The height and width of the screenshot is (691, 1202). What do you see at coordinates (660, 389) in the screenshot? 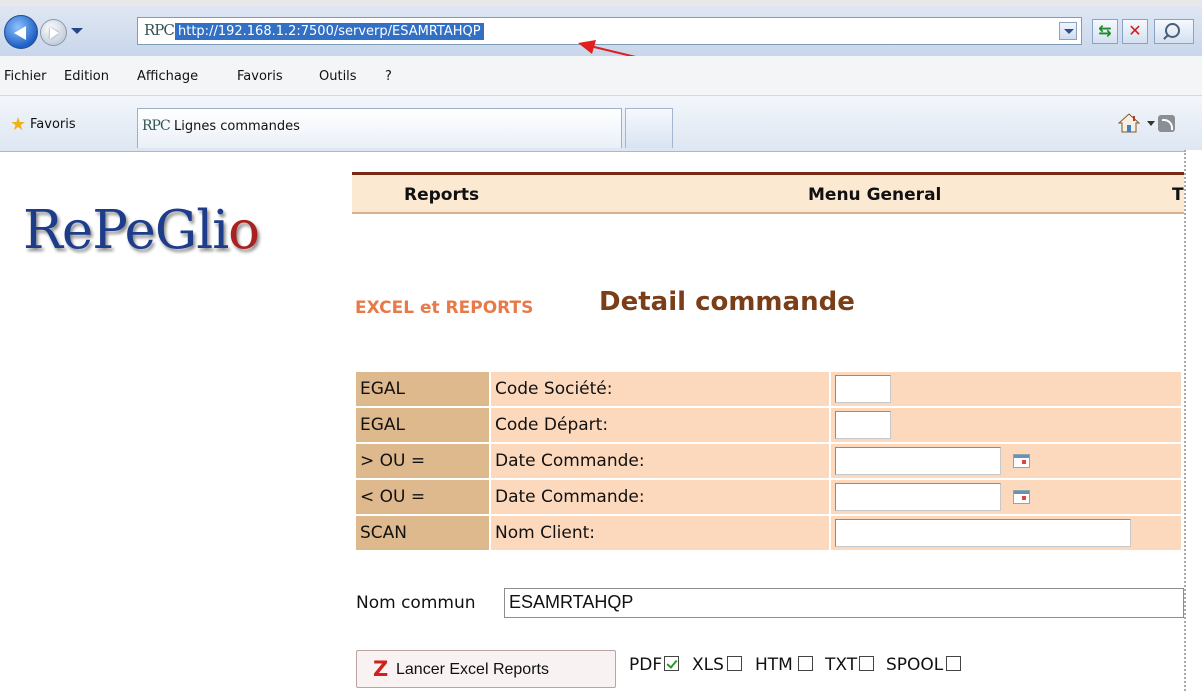
I see `criteria-label: Code Société:` at bounding box center [660, 389].